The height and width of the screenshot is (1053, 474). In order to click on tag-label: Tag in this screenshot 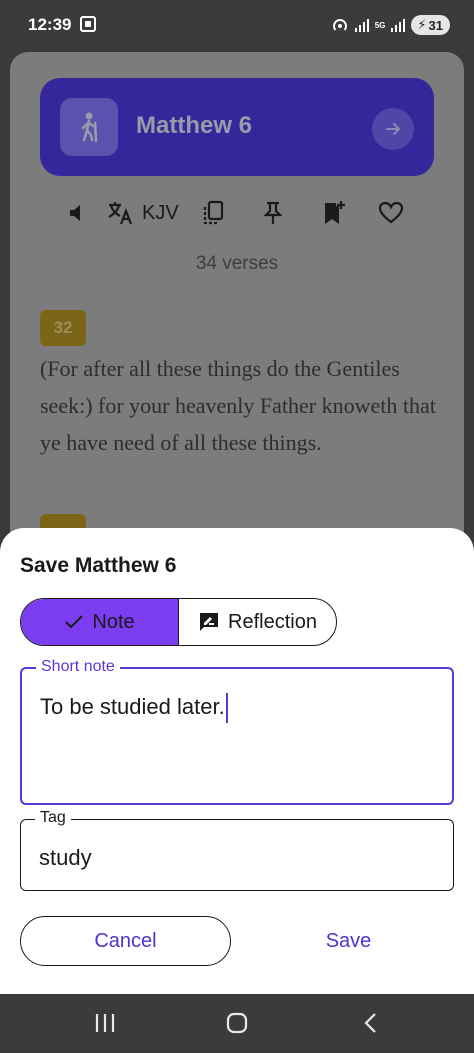, I will do `click(53, 818)`.